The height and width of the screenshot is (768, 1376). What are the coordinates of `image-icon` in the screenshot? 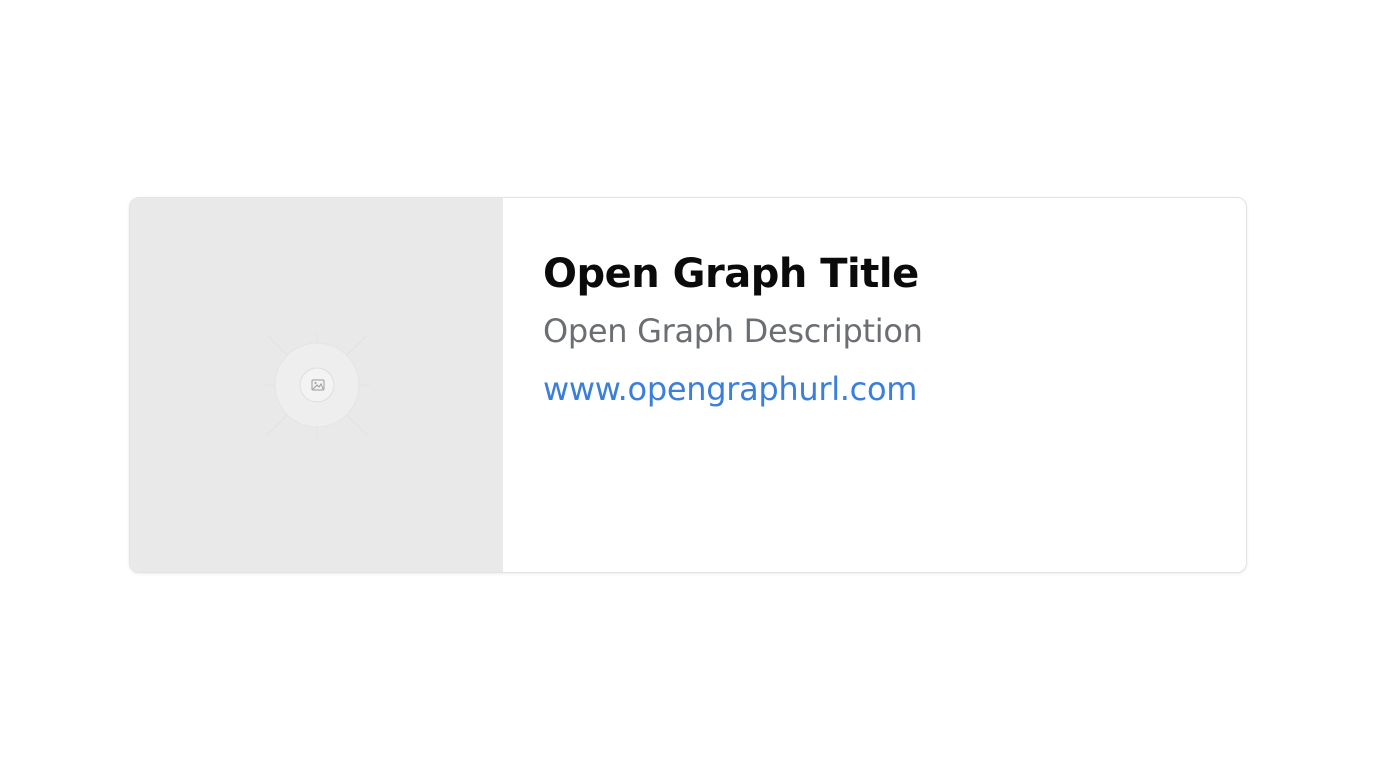 It's located at (318, 385).